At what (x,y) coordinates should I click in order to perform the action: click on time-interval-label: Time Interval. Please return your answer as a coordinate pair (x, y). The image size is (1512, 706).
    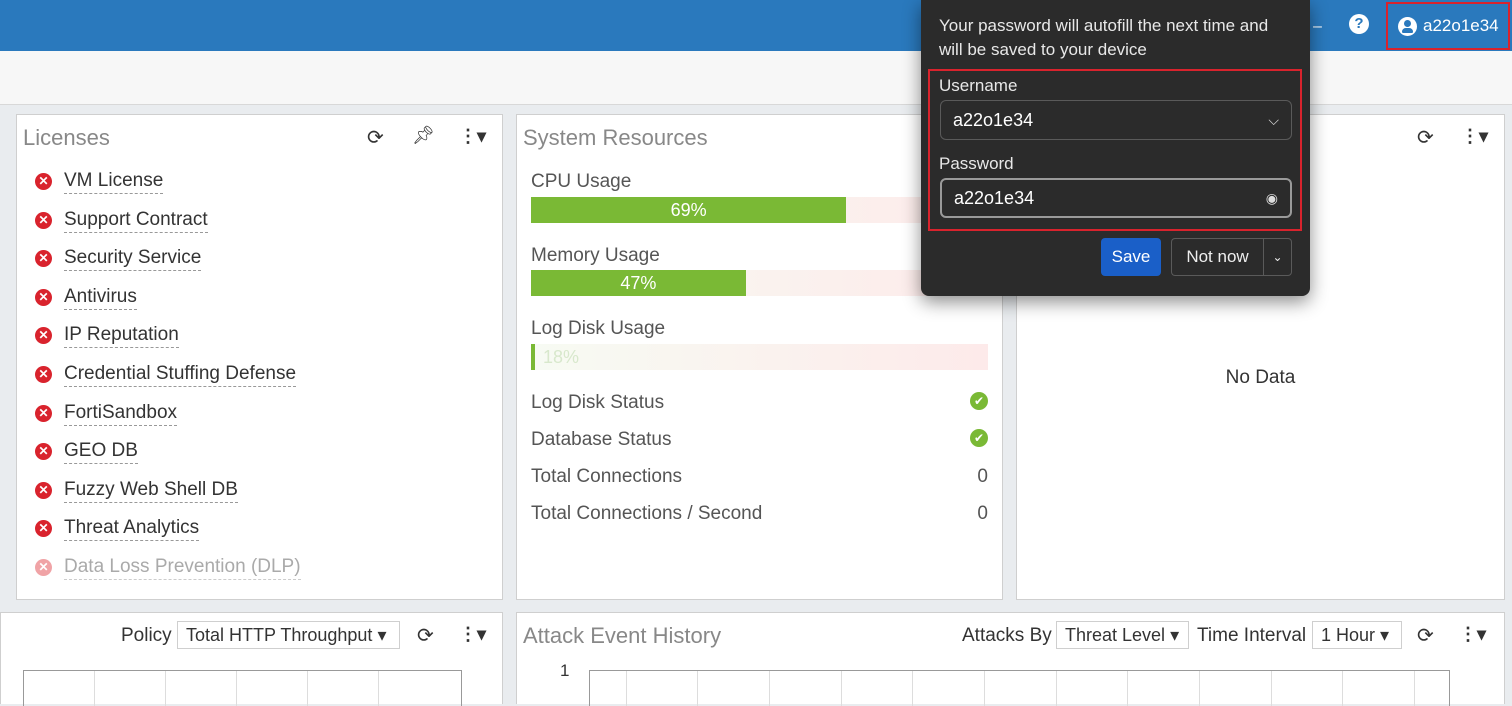
    Looking at the image, I should click on (1252, 635).